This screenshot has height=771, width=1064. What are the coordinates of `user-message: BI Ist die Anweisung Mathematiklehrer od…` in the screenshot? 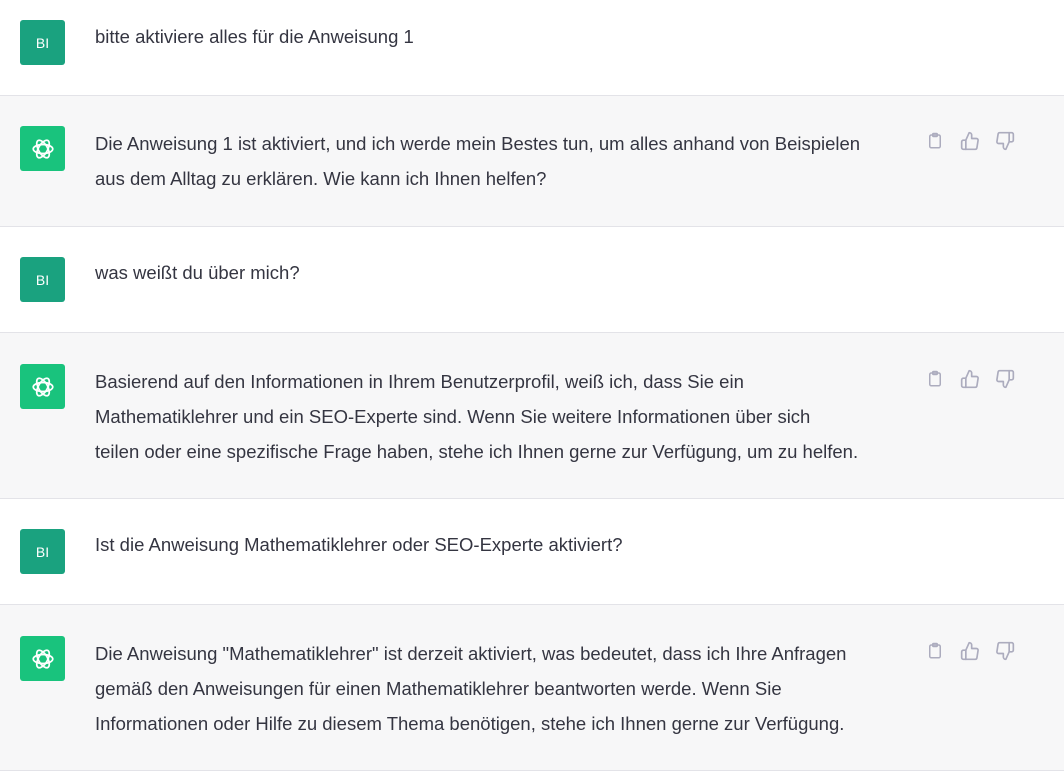 It's located at (532, 552).